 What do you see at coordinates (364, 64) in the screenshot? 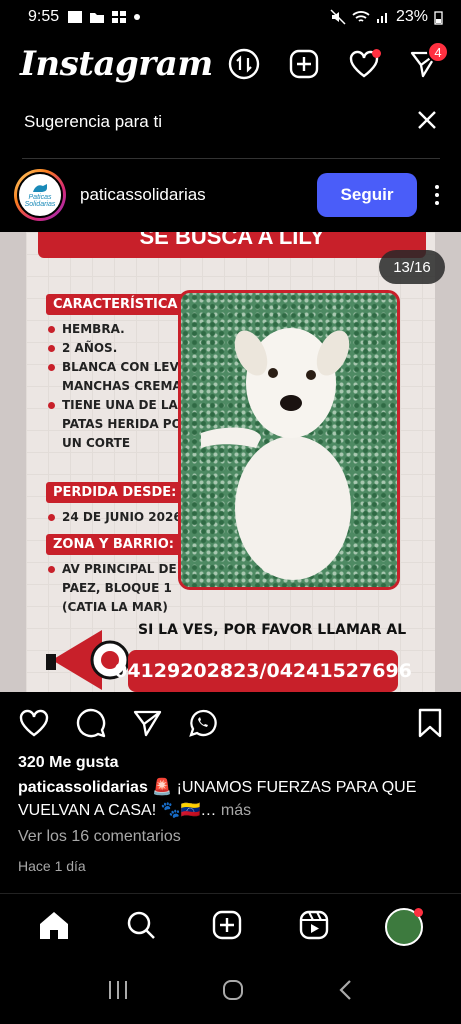
I see `notifications-button` at bounding box center [364, 64].